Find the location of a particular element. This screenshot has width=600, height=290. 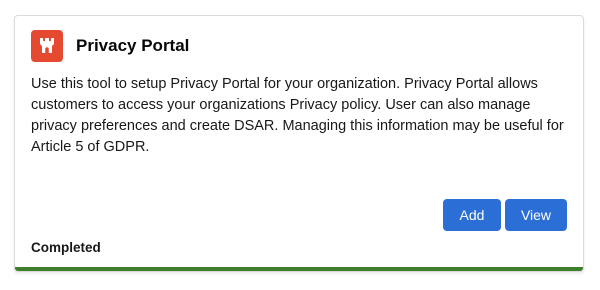

castle-tower-glyph is located at coordinates (47, 45).